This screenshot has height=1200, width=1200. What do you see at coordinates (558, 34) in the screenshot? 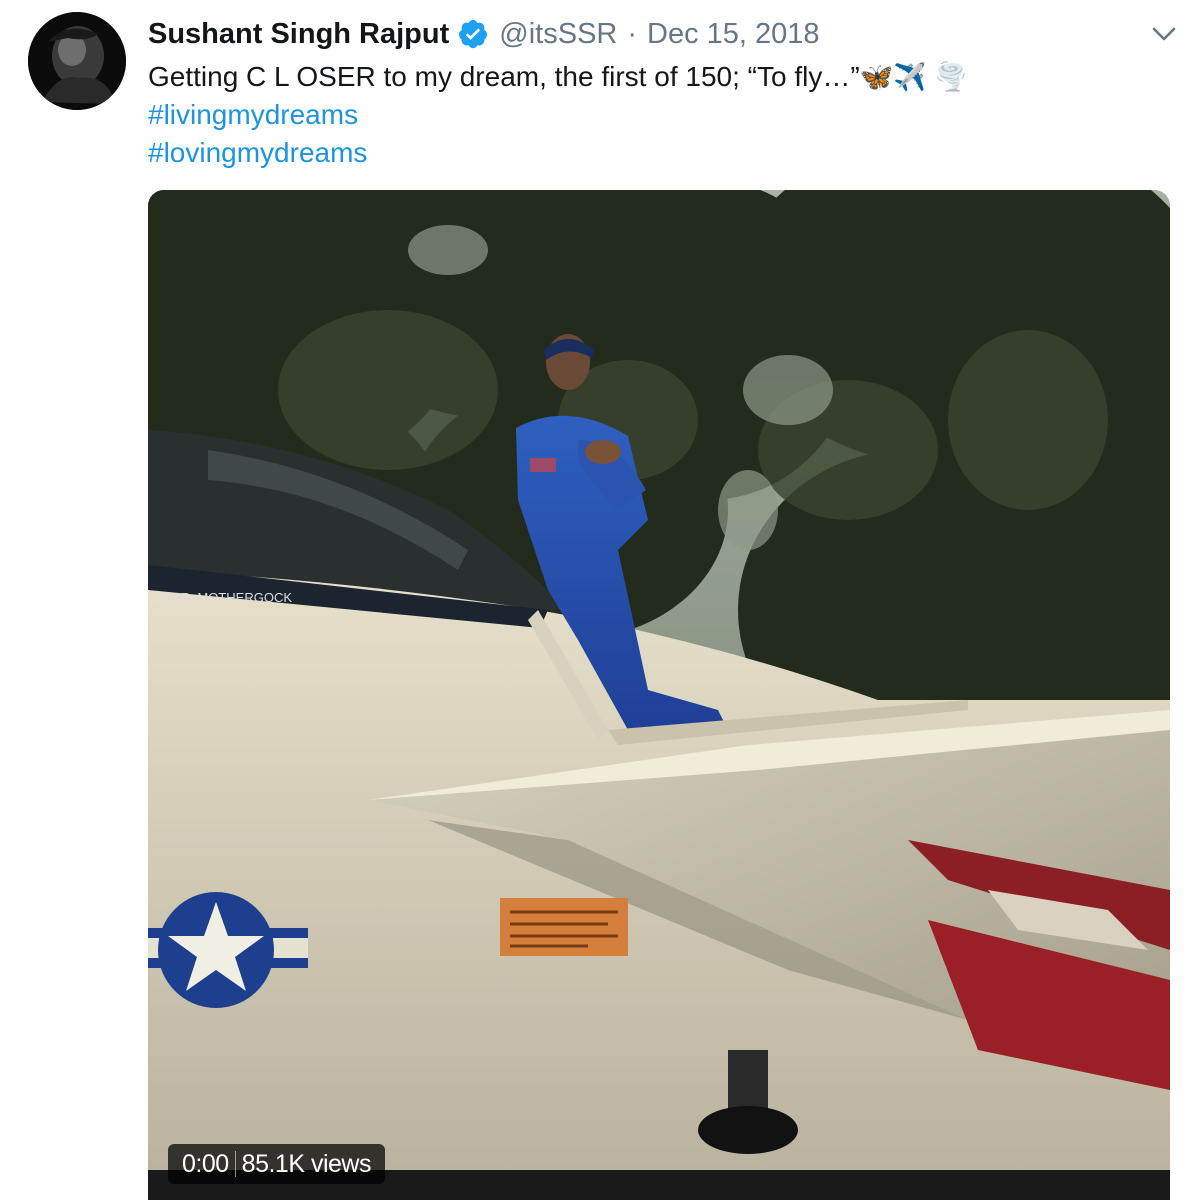
I see `author-handle: @itsSSR` at bounding box center [558, 34].